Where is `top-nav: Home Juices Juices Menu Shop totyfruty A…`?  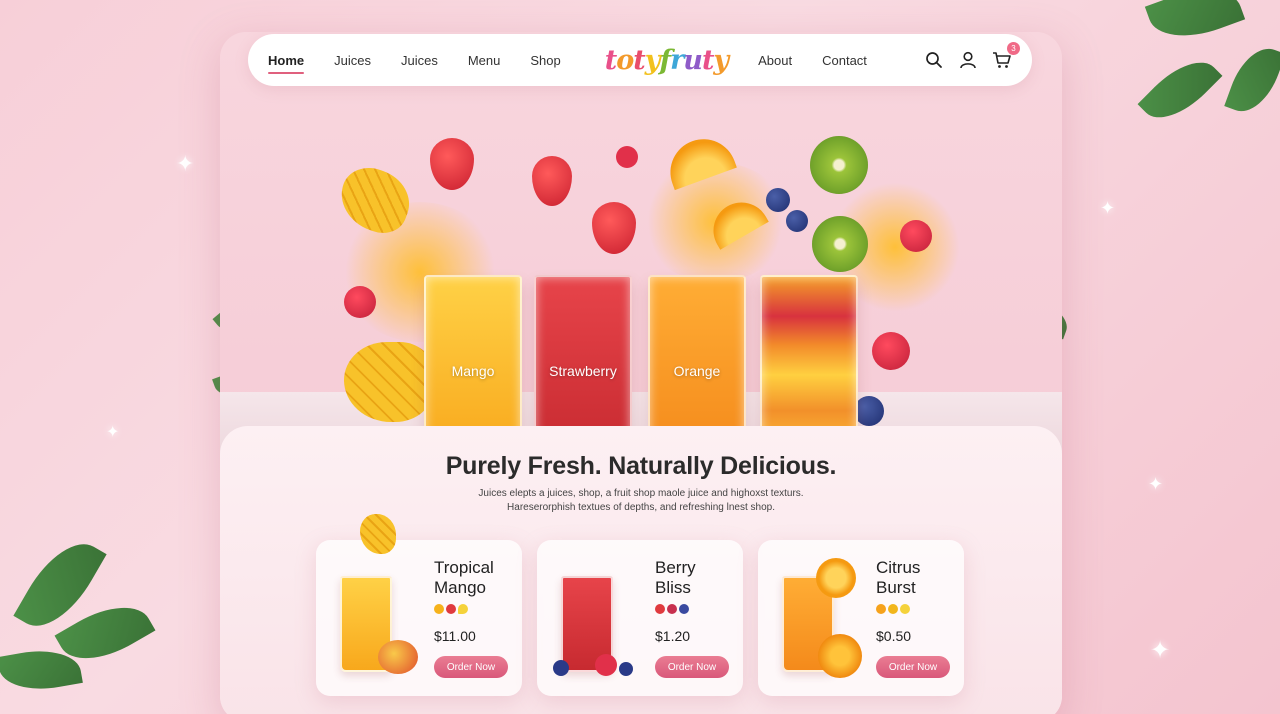 top-nav: Home Juices Juices Menu Shop totyfruty A… is located at coordinates (640, 60).